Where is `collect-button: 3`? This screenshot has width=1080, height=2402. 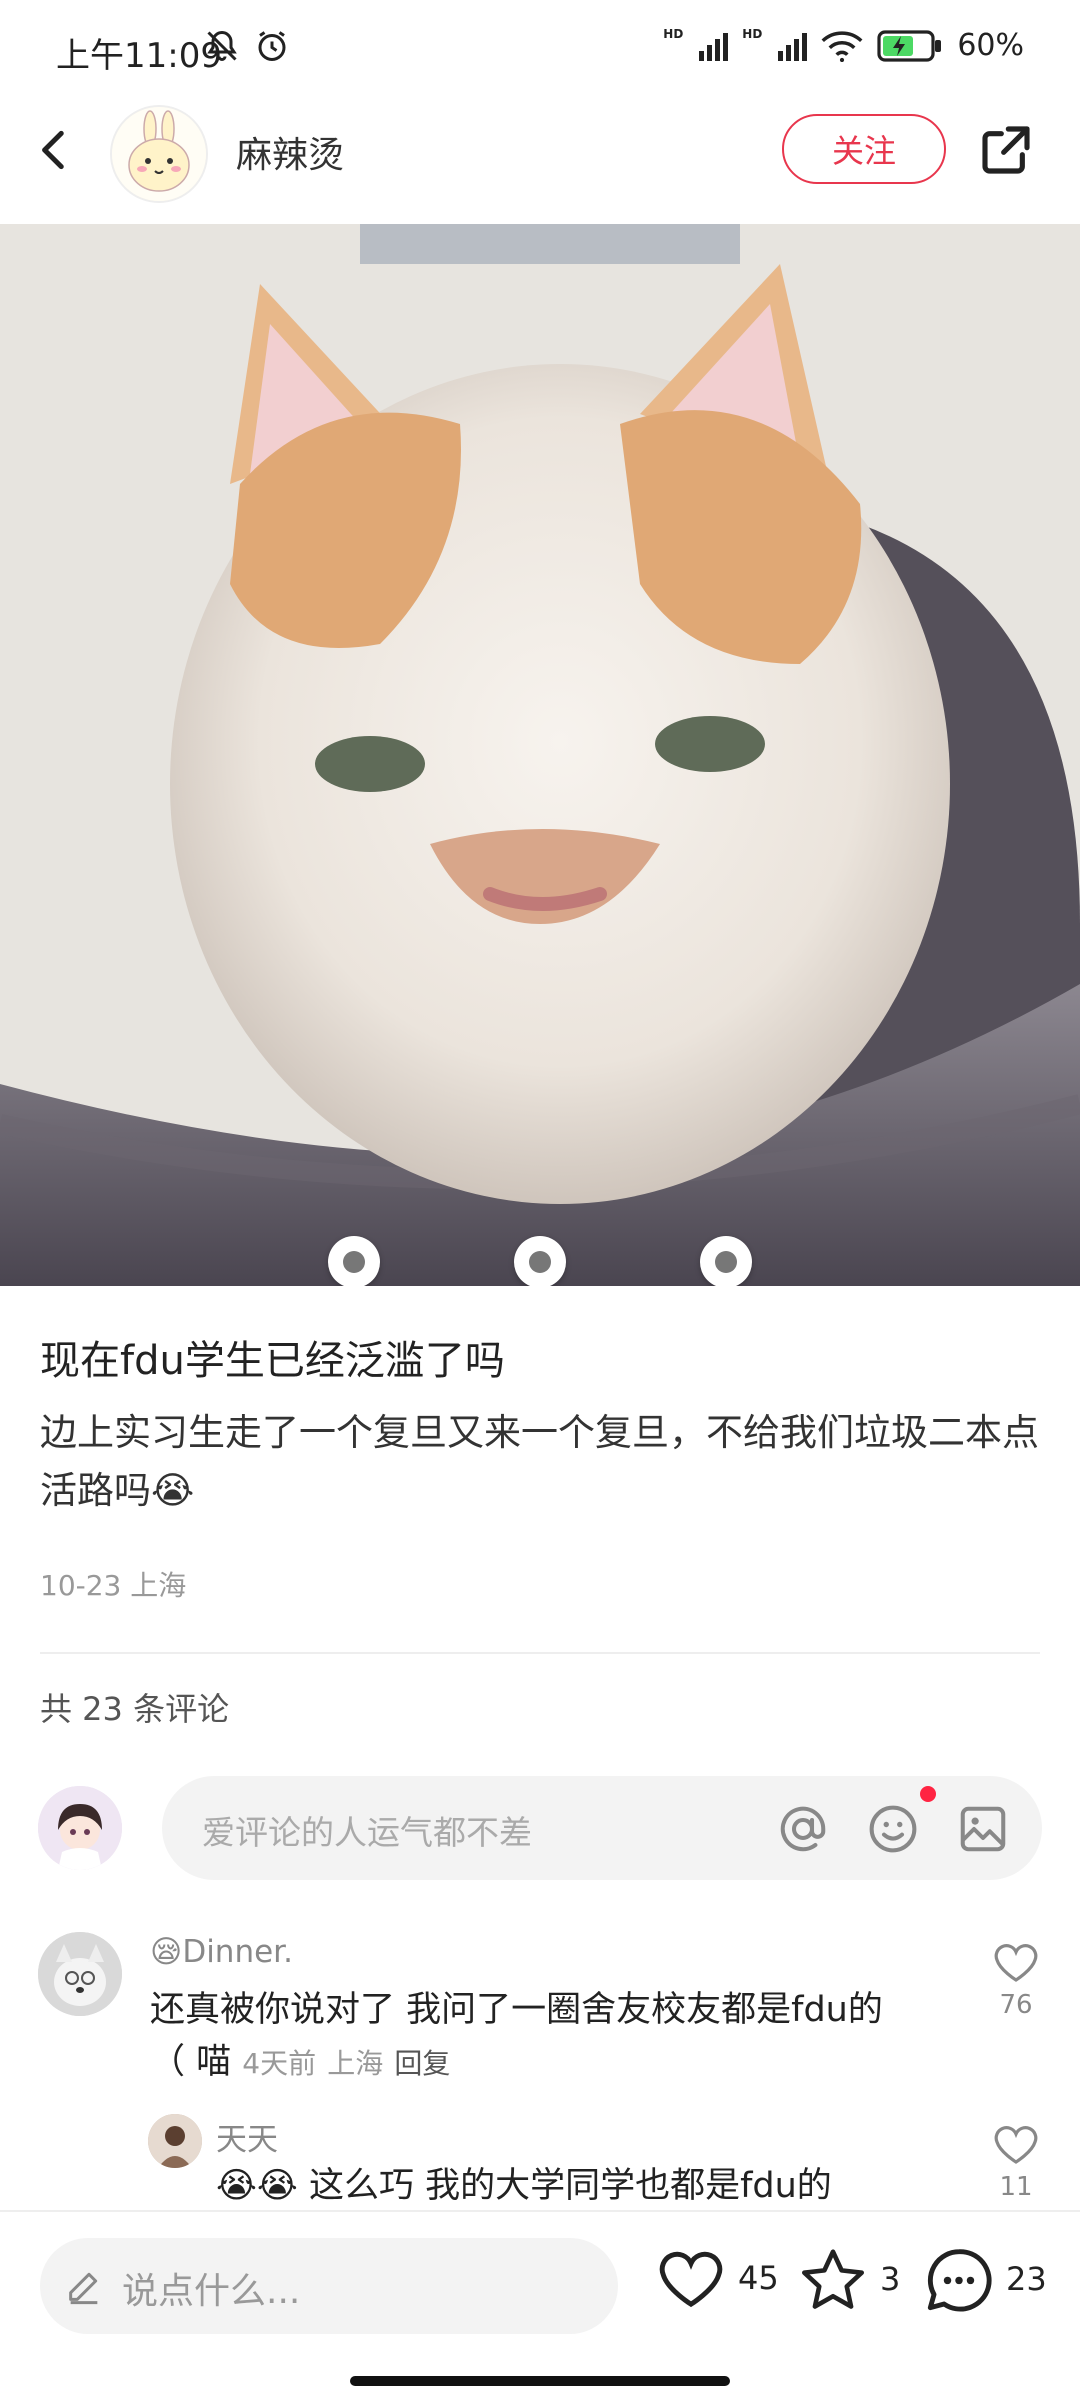 collect-button: 3 is located at coordinates (849, 2279).